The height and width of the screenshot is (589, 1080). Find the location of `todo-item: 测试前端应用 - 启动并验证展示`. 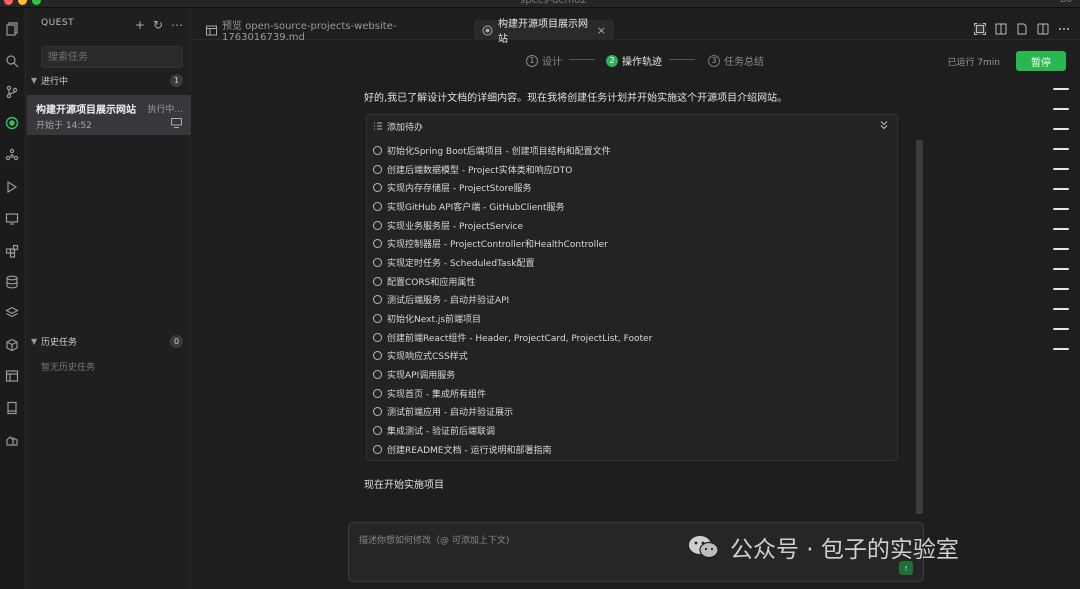

todo-item: 测试前端应用 - 启动并验证展示 is located at coordinates (633, 412).